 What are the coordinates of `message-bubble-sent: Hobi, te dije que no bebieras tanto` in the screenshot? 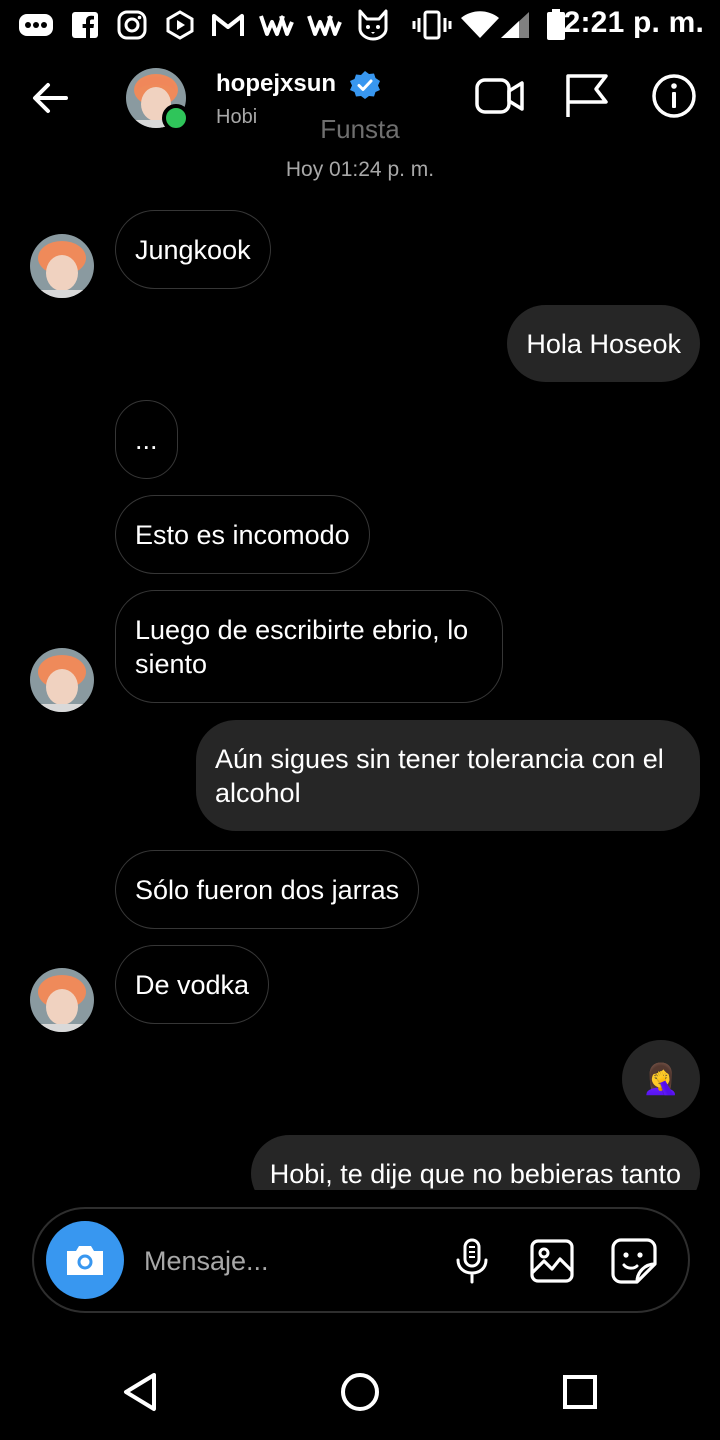 It's located at (475, 1162).